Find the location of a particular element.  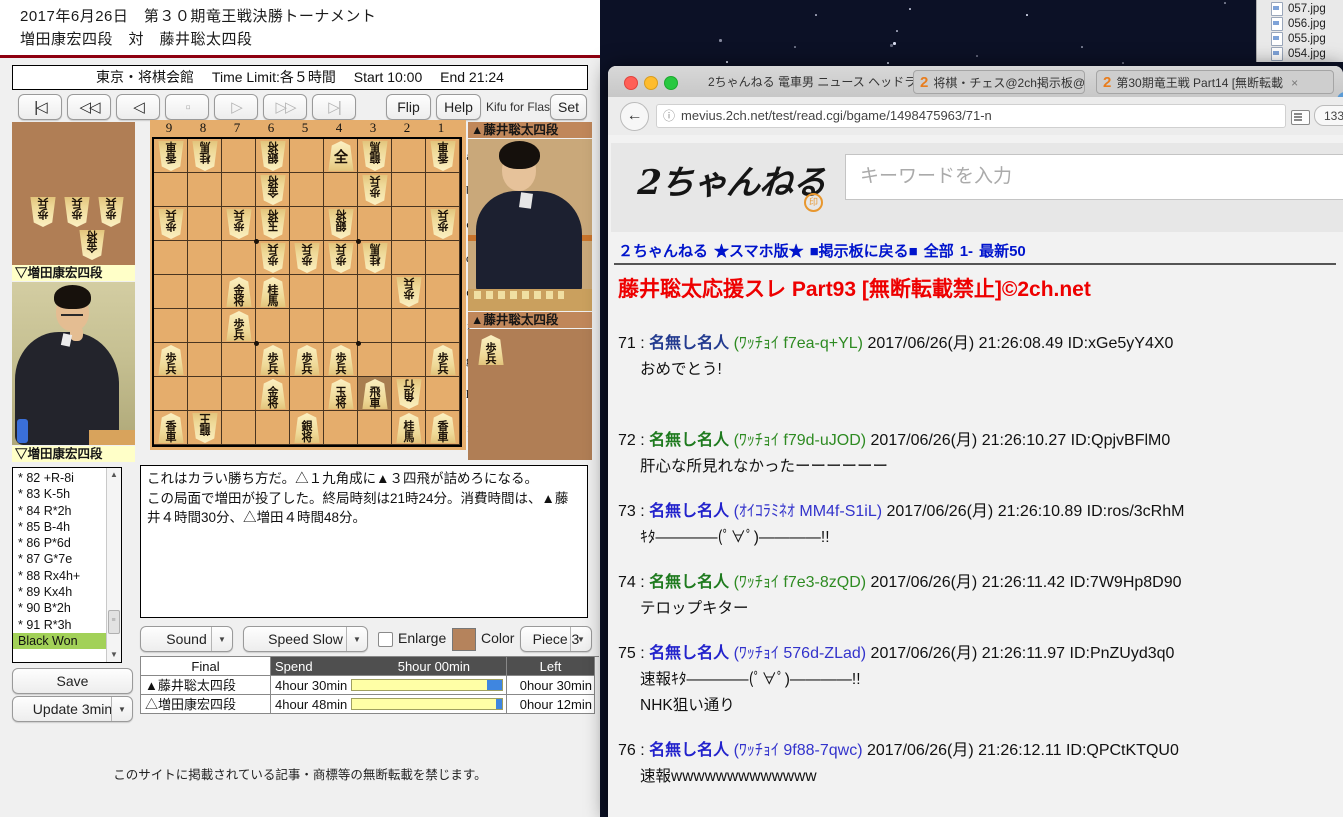

white-piece: 玉将 is located at coordinates (273, 224).